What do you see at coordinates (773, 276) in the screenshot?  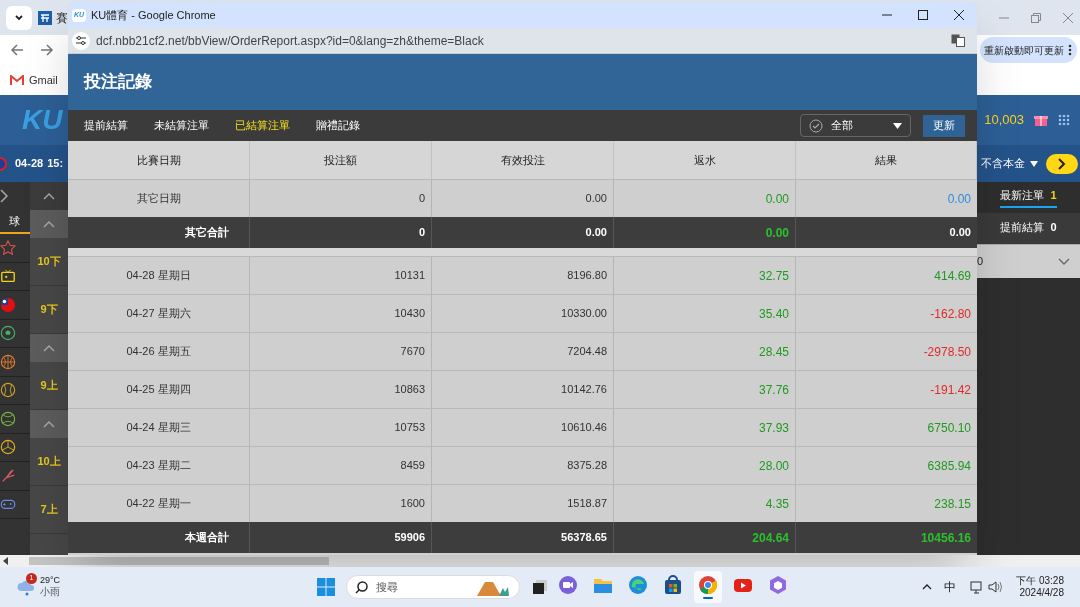 I see `table-cell-text: 32.75` at bounding box center [773, 276].